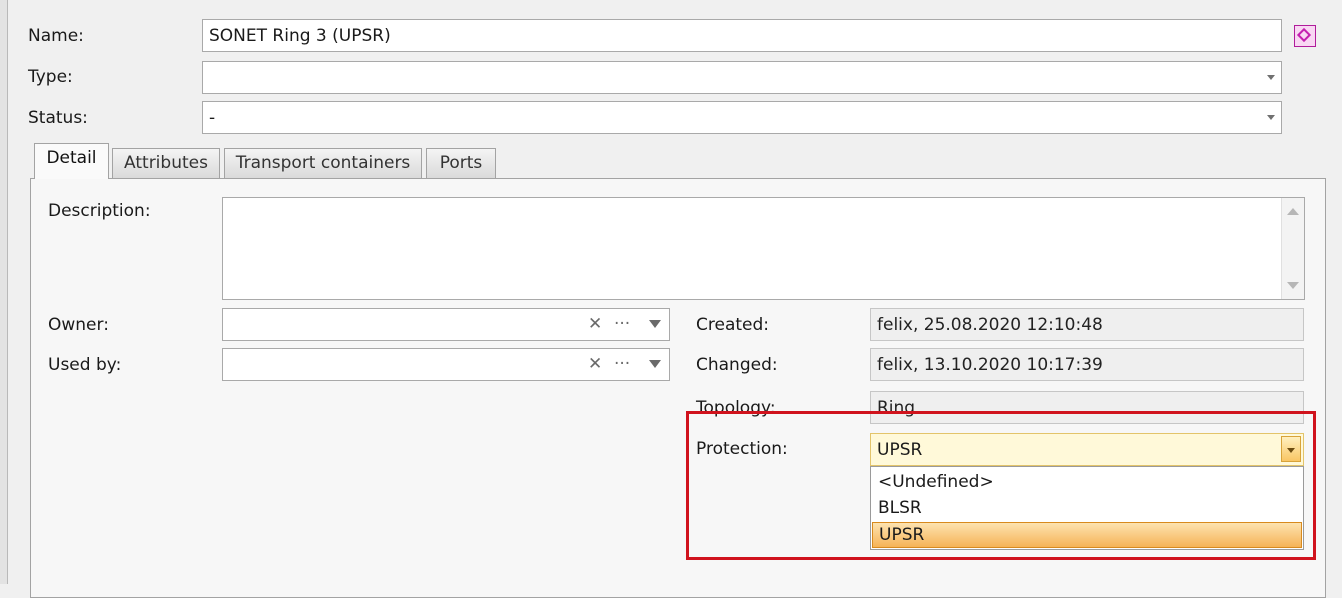  What do you see at coordinates (737, 365) in the screenshot?
I see `changed-label: Changed:` at bounding box center [737, 365].